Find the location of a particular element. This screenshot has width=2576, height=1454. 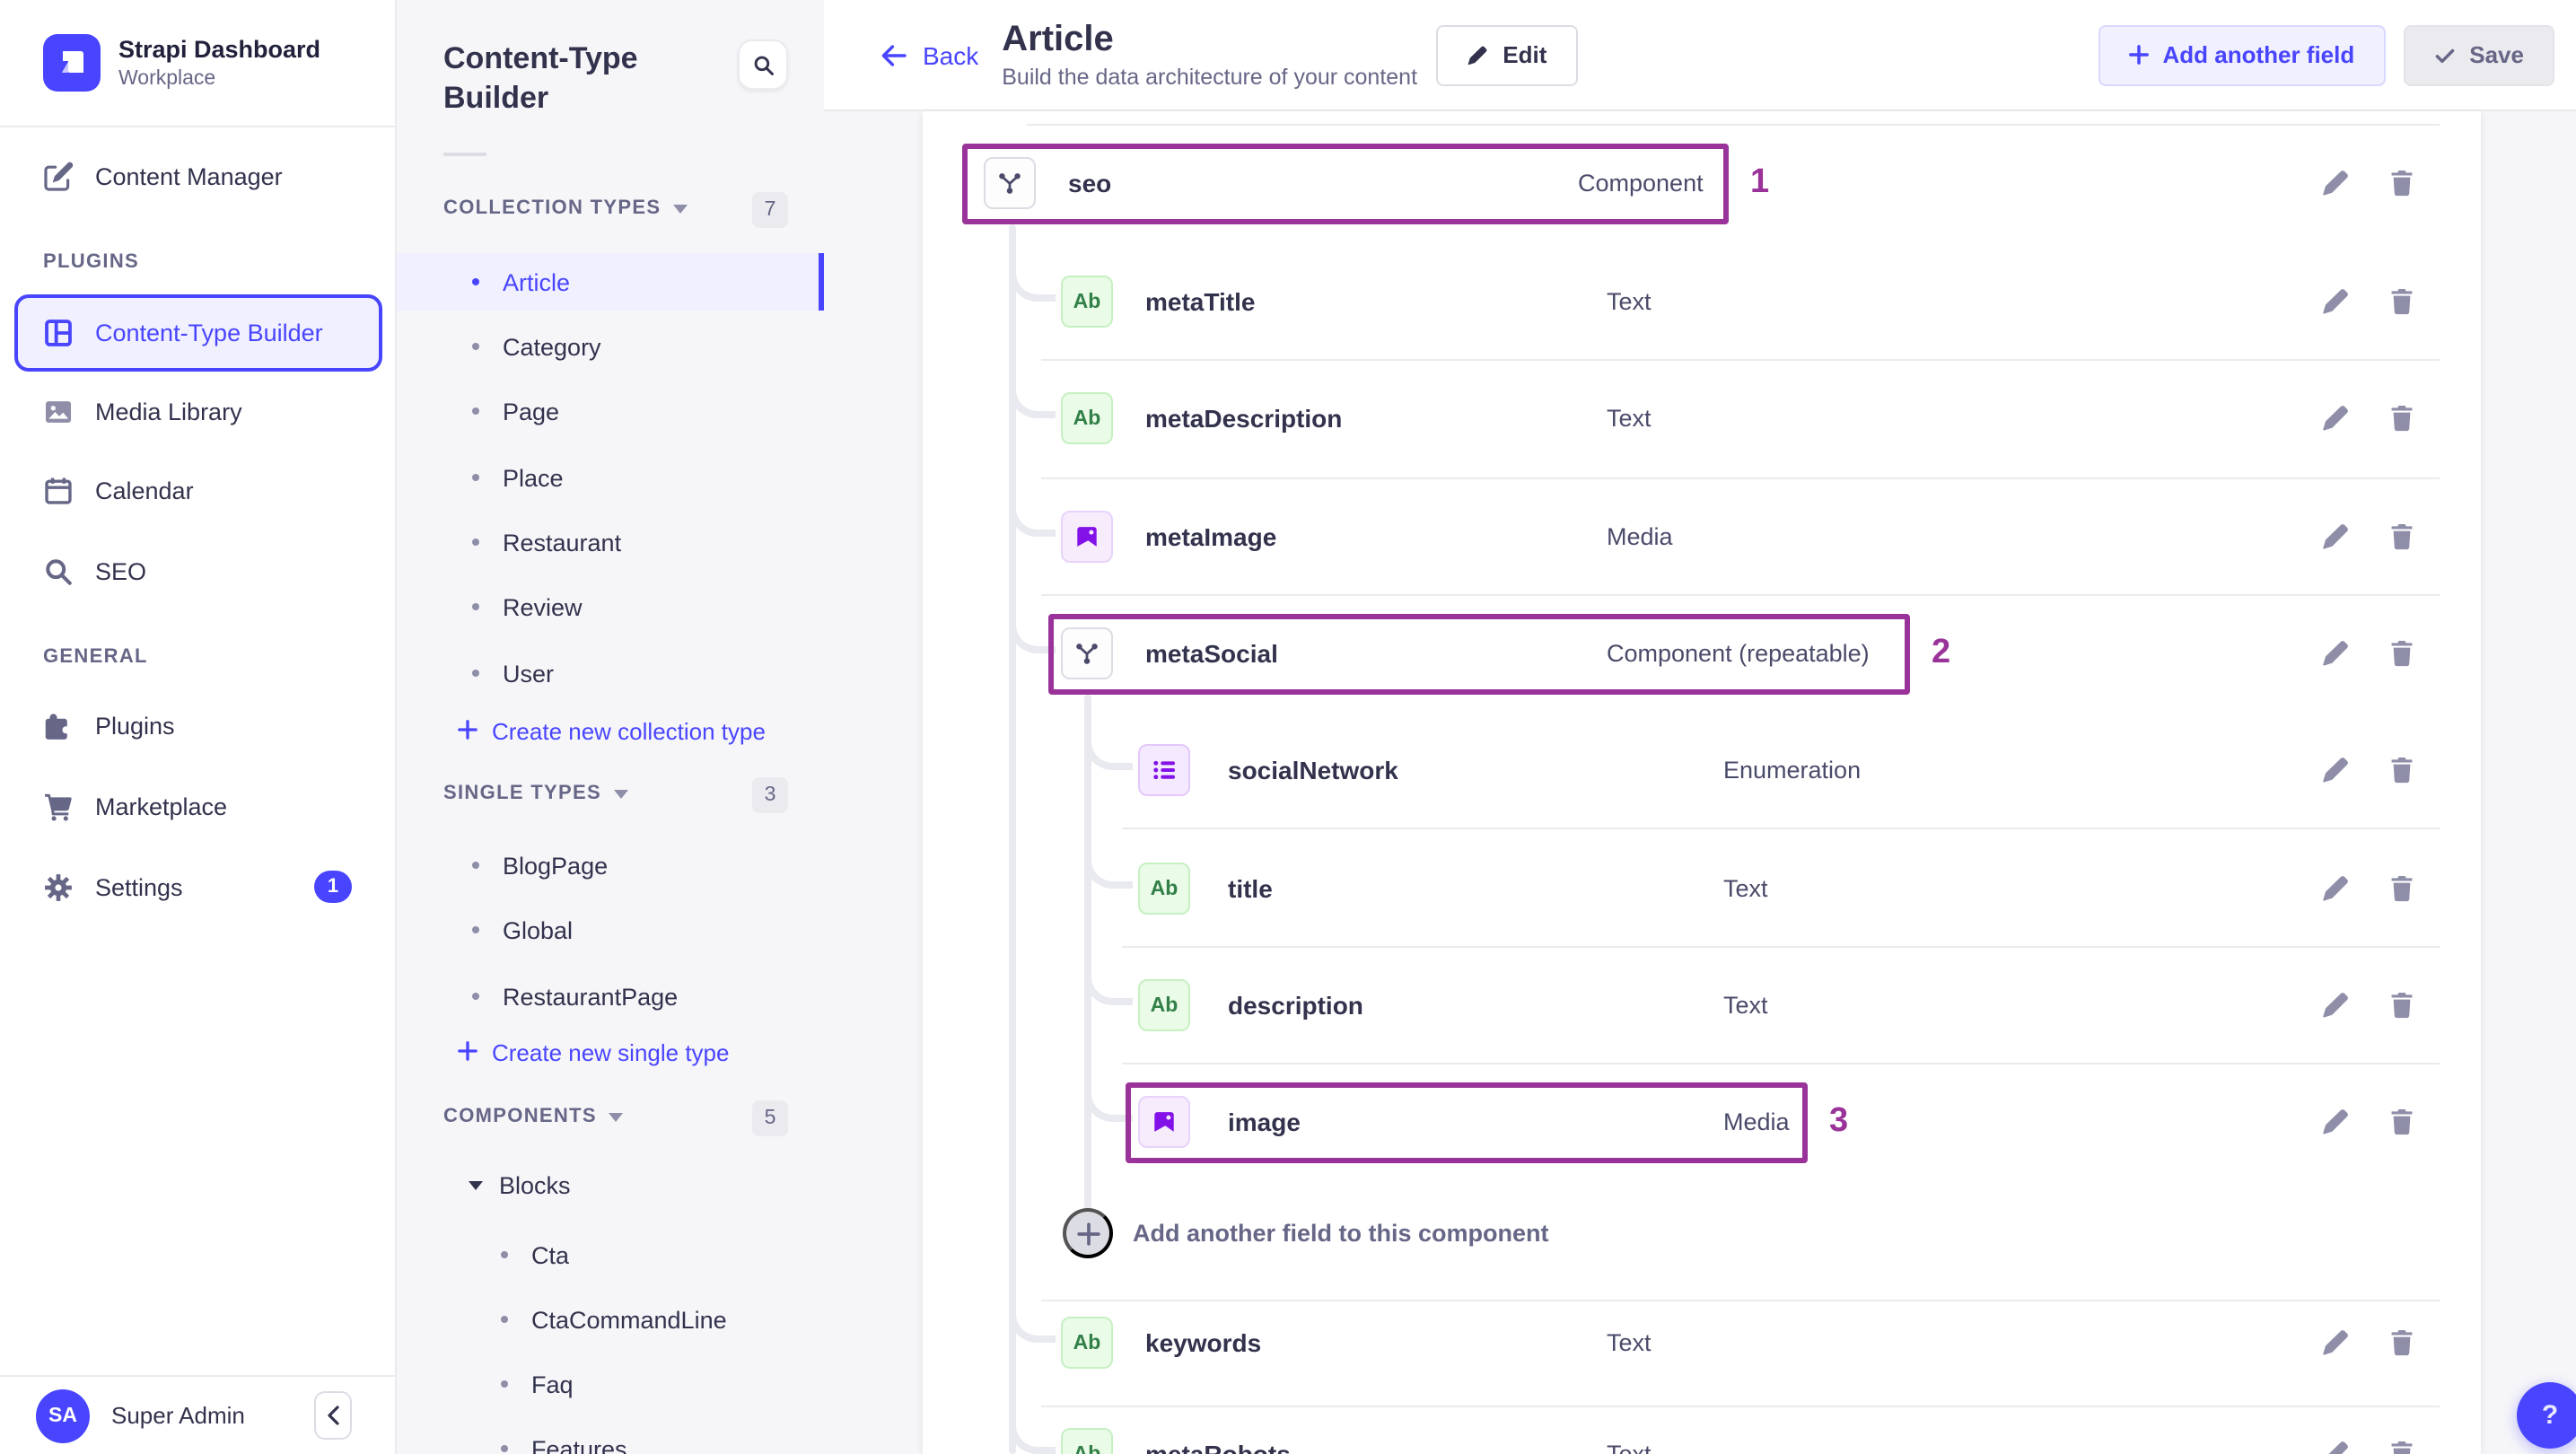

annotation-number-2: 2 is located at coordinates (1941, 652).